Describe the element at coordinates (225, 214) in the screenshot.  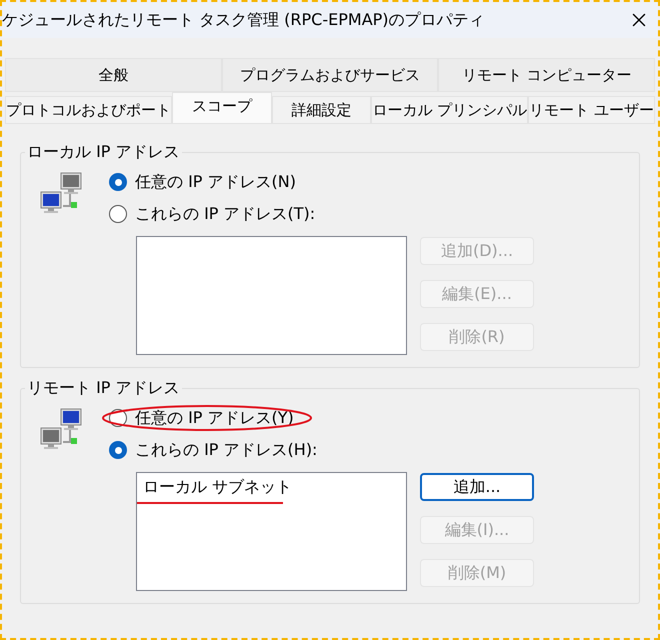
I see `option-label: これらの IP アドレス(T):` at that location.